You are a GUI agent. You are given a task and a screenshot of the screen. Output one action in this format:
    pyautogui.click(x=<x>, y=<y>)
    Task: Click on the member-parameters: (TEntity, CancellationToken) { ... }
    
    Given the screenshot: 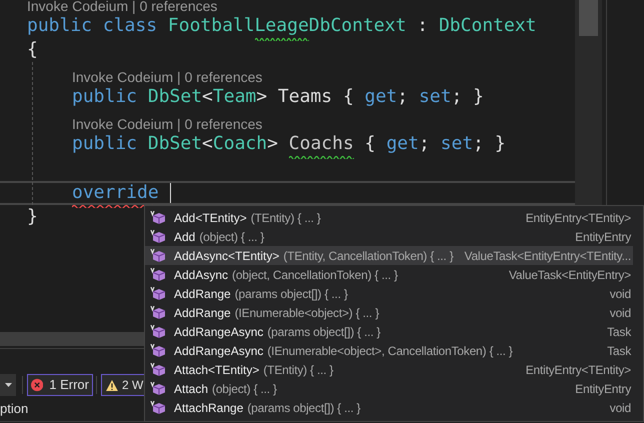 What is the action you would take?
    pyautogui.click(x=368, y=256)
    